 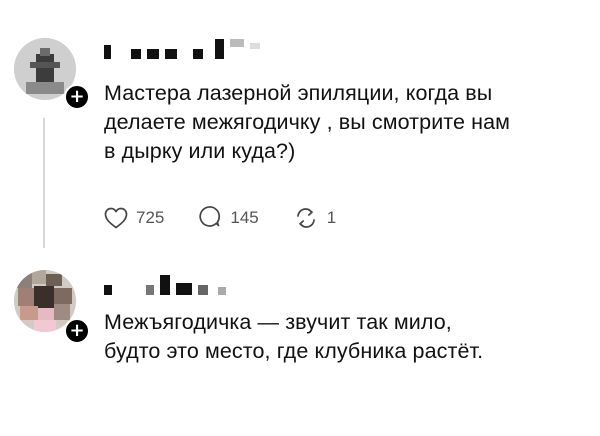 What do you see at coordinates (210, 216) in the screenshot?
I see `comment-icon` at bounding box center [210, 216].